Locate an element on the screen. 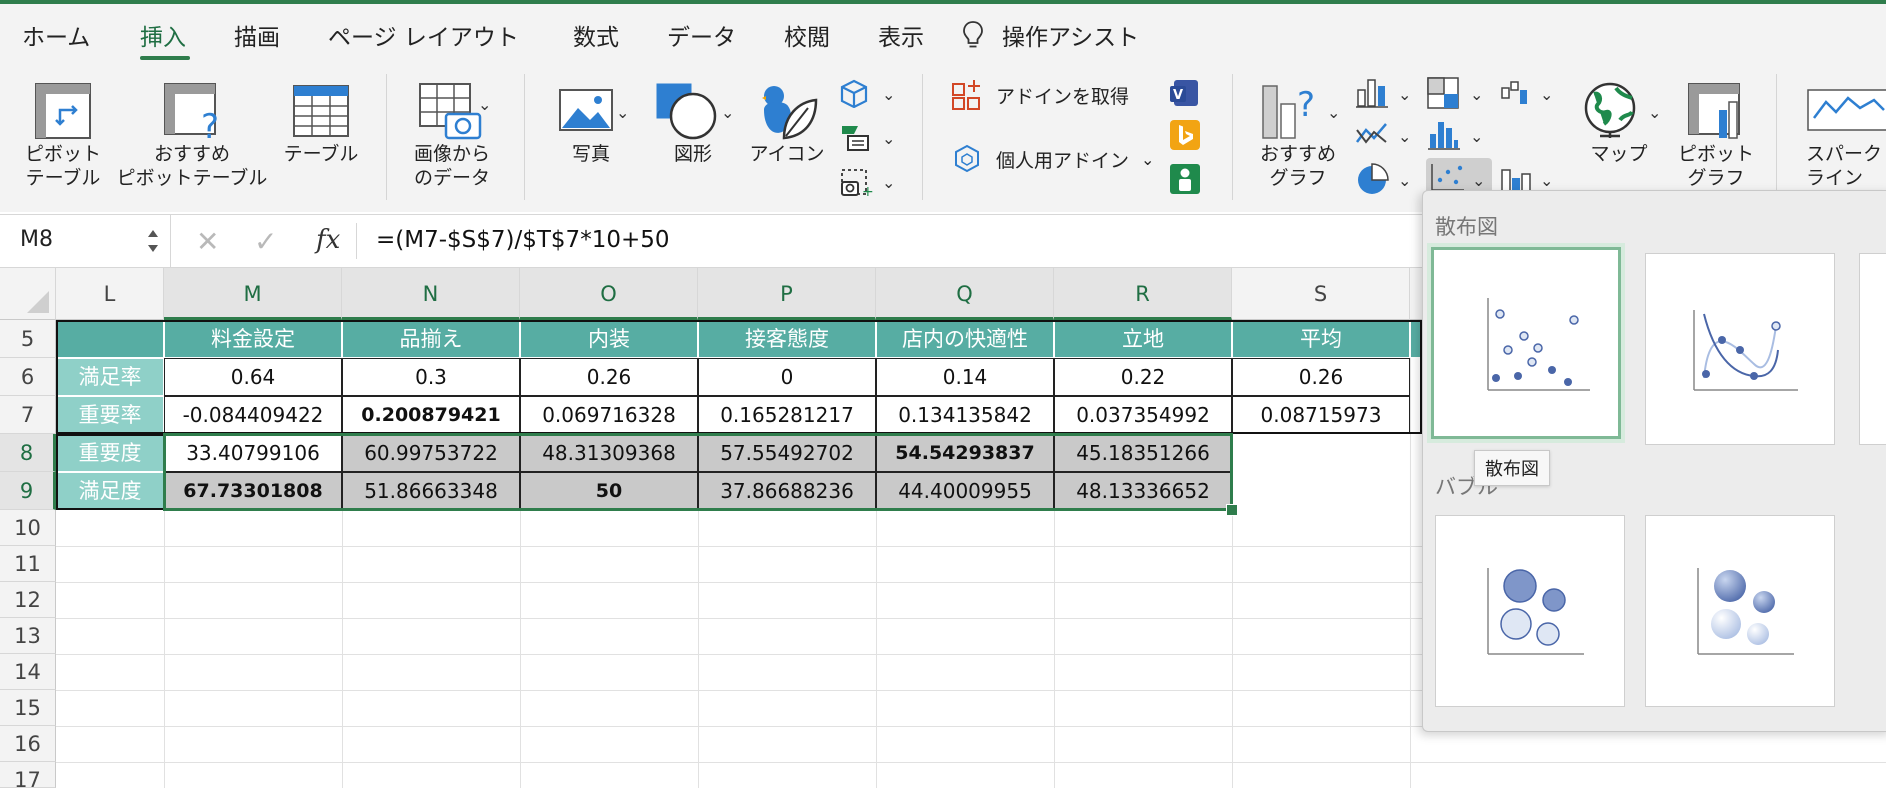  table-cell: 0.165281217 is located at coordinates (787, 415).